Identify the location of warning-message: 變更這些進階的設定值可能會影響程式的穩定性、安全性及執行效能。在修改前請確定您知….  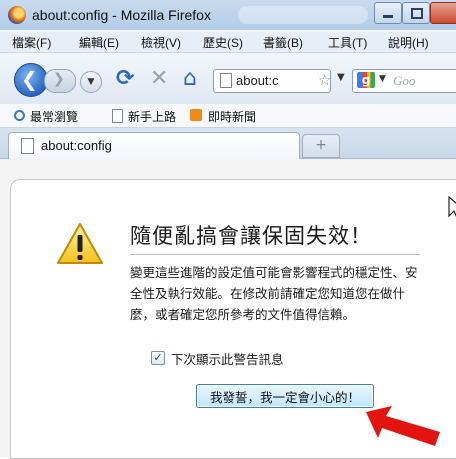
(274, 293).